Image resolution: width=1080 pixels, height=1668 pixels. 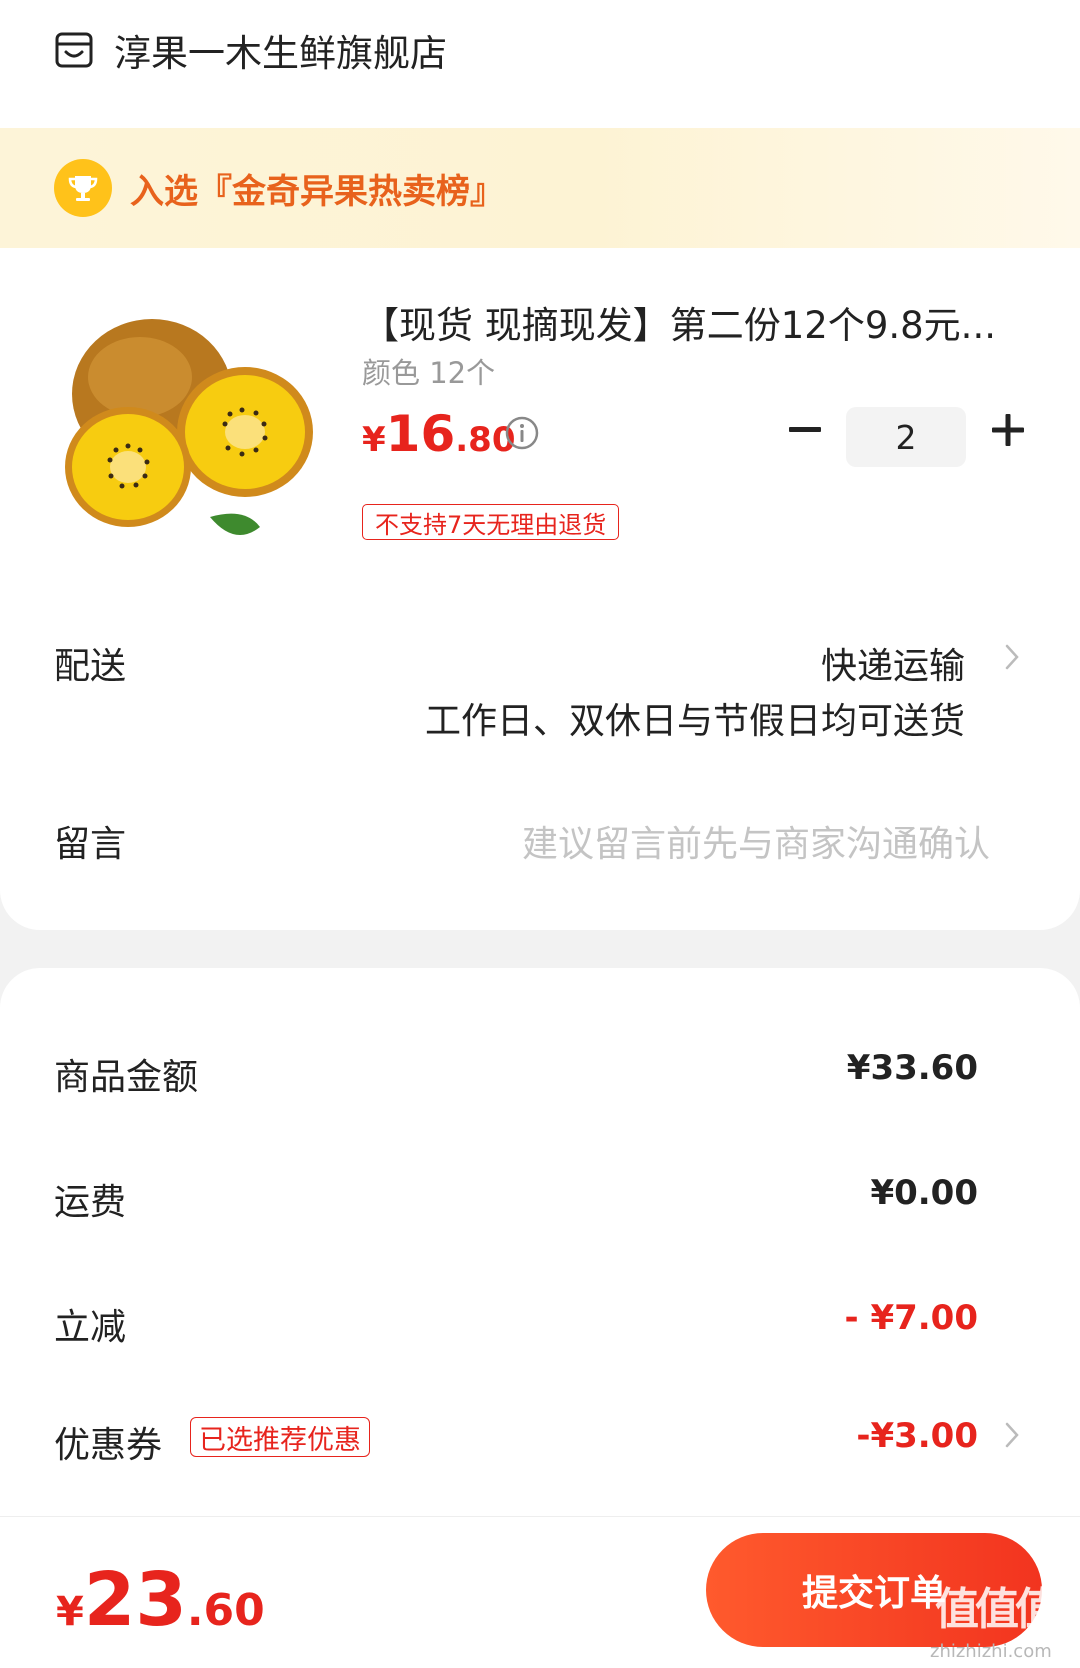 I want to click on product-image, so click(x=195, y=432).